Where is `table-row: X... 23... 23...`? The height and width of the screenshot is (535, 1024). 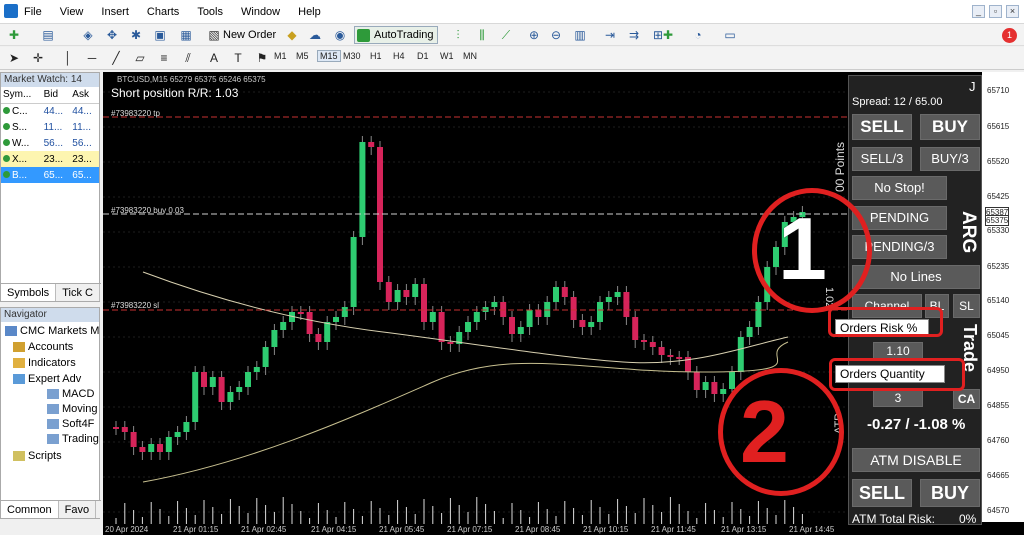
table-row: X... 23... 23... is located at coordinates (50, 159).